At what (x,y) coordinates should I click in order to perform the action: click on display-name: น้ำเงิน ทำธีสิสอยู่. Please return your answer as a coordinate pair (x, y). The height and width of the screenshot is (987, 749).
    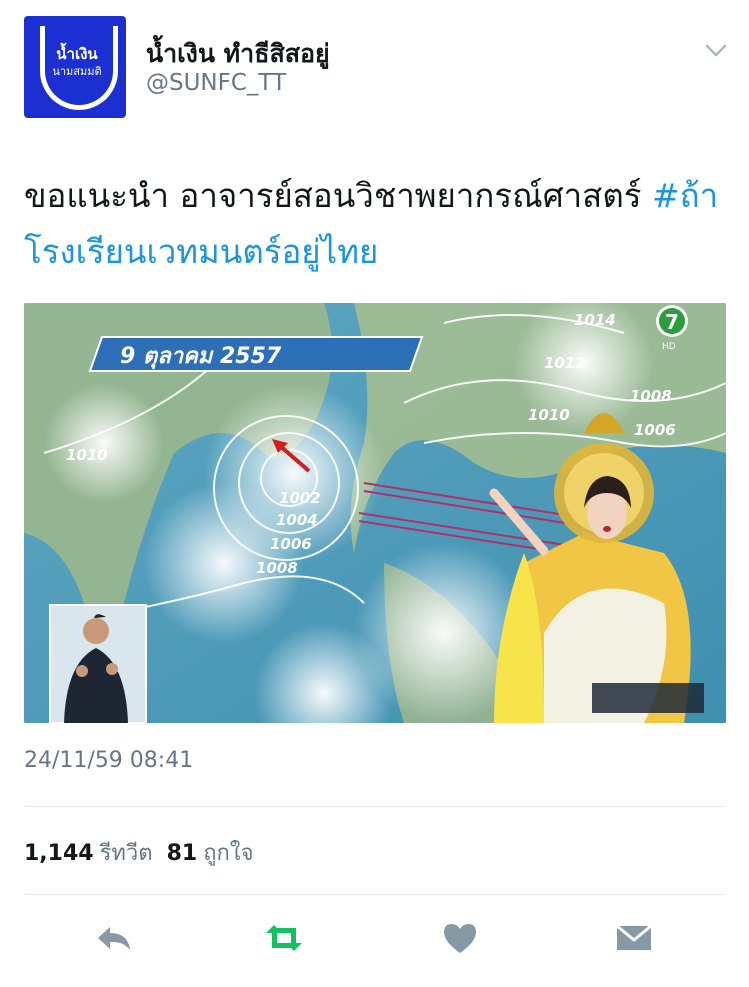
    Looking at the image, I should click on (238, 54).